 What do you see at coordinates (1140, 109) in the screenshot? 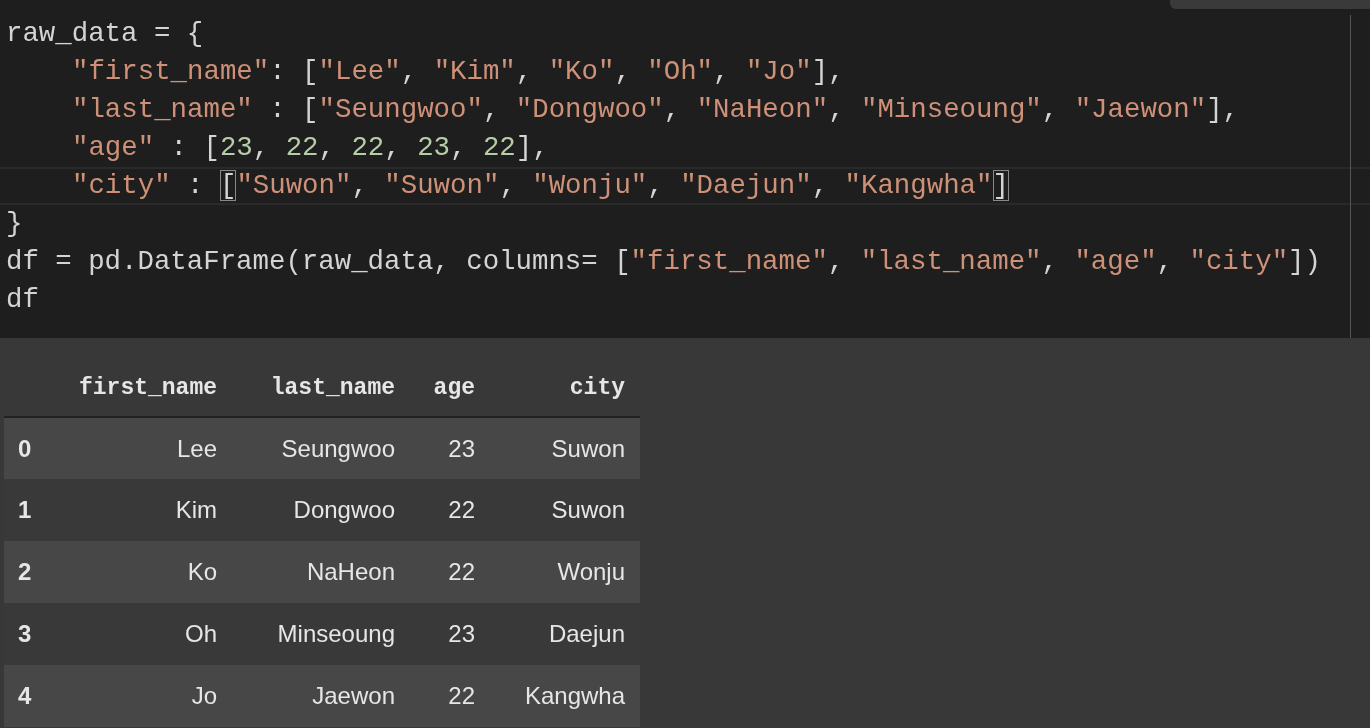
I see `string-literal: "Jaewon"` at bounding box center [1140, 109].